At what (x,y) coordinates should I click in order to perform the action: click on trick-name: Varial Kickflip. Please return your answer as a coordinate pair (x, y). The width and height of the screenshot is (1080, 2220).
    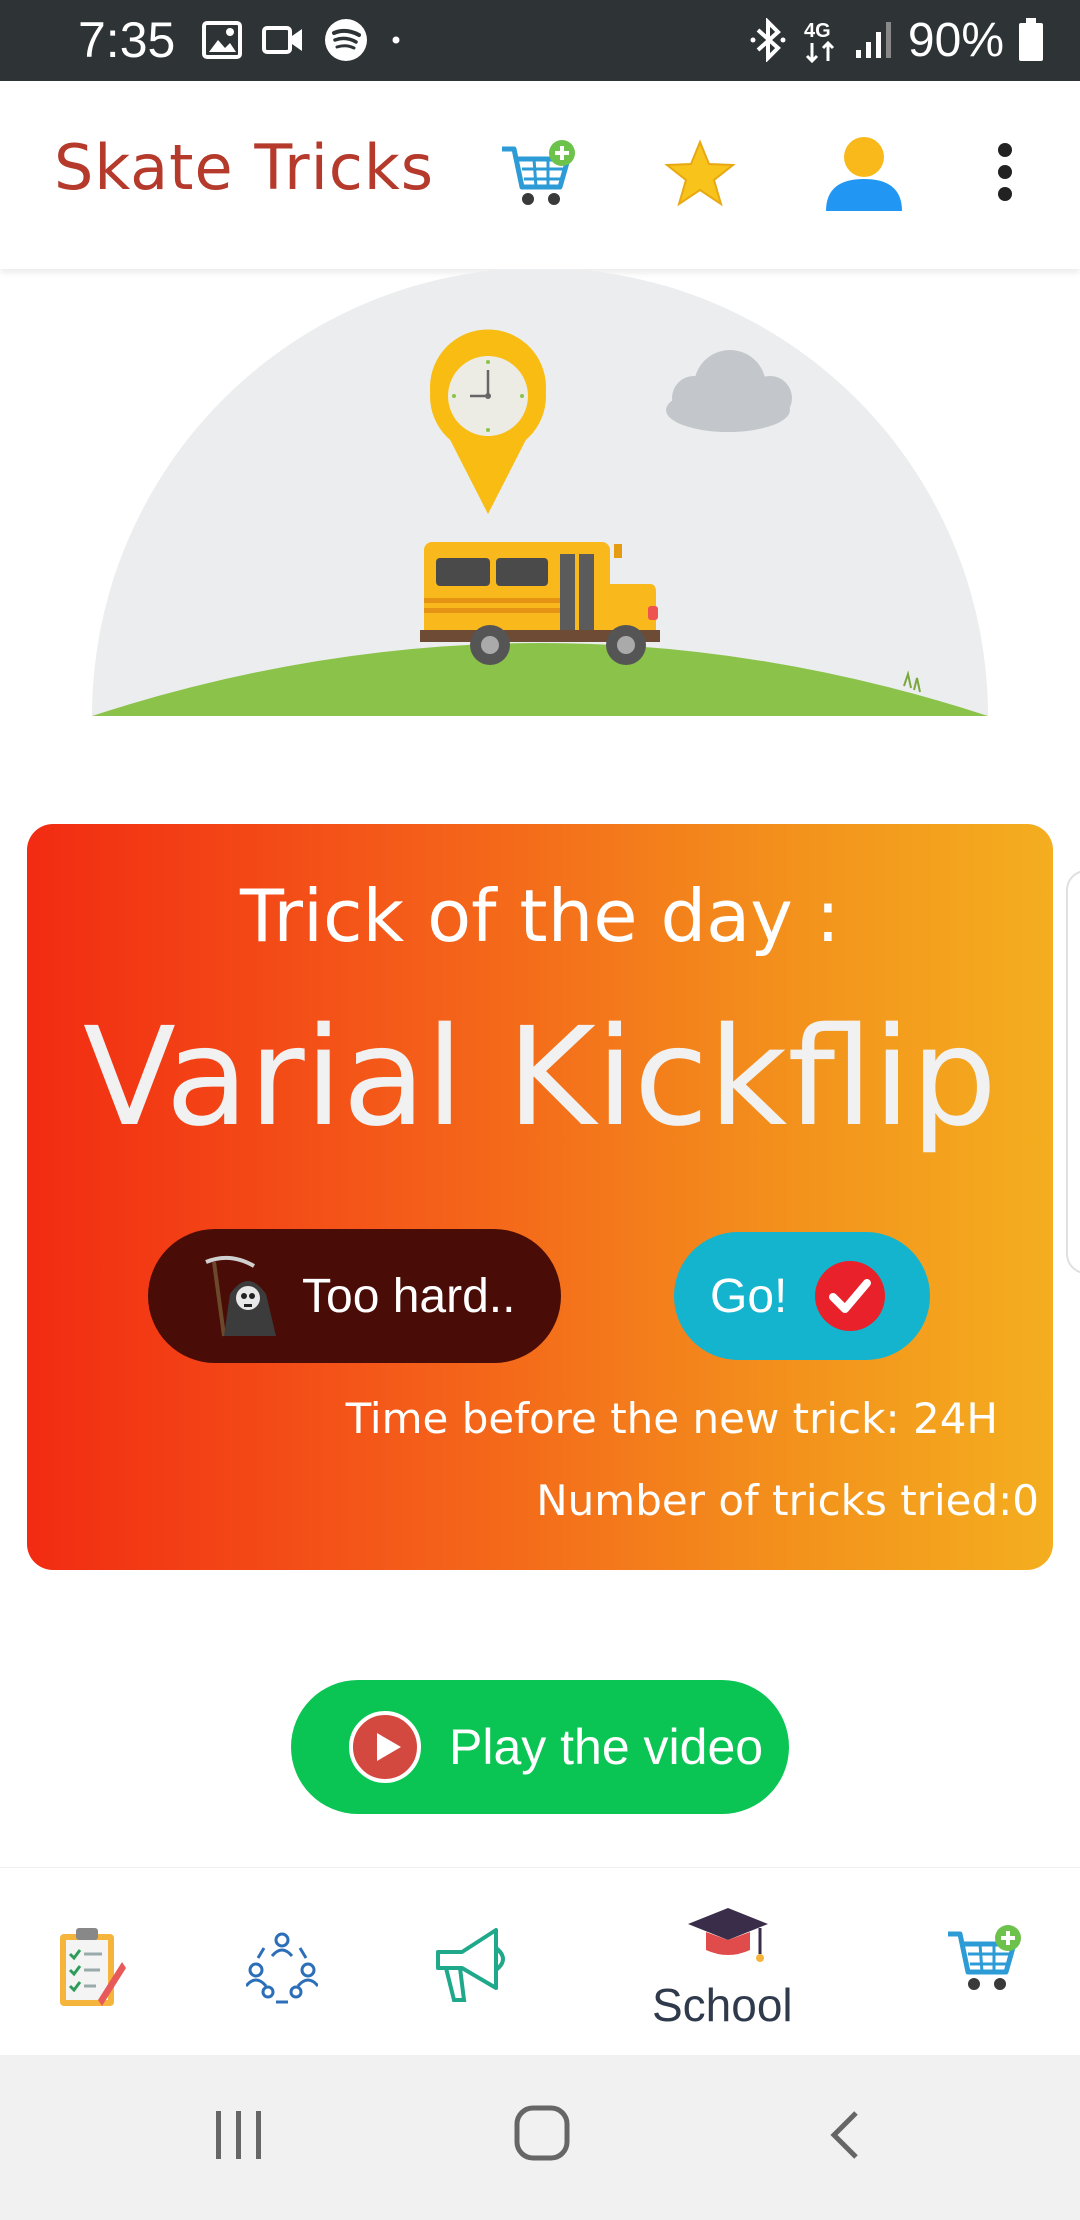
    Looking at the image, I should click on (540, 1078).